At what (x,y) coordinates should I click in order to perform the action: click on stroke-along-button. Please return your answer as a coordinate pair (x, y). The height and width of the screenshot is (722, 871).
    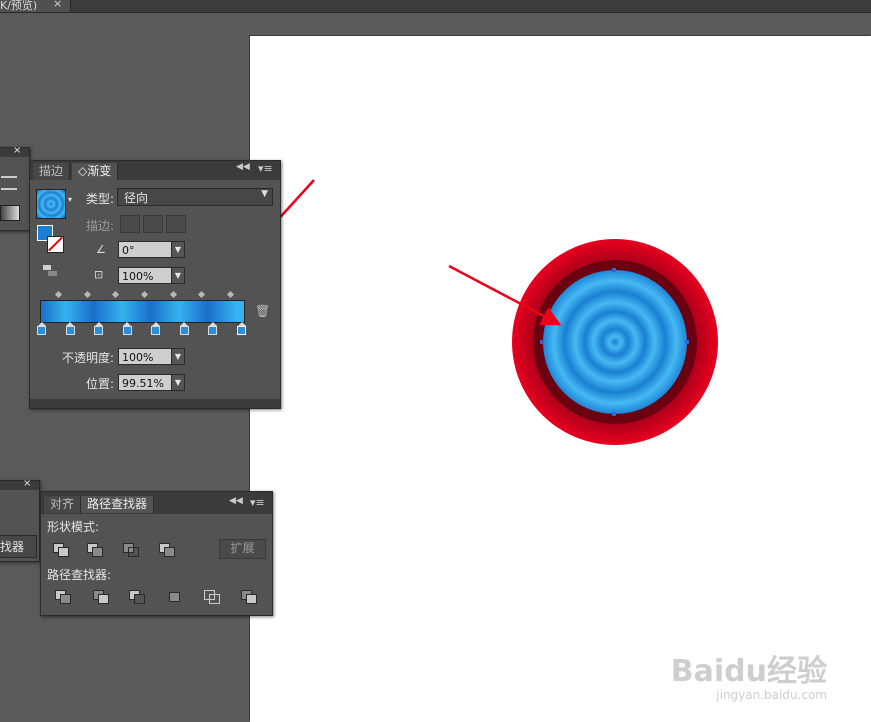
    Looking at the image, I should click on (153, 224).